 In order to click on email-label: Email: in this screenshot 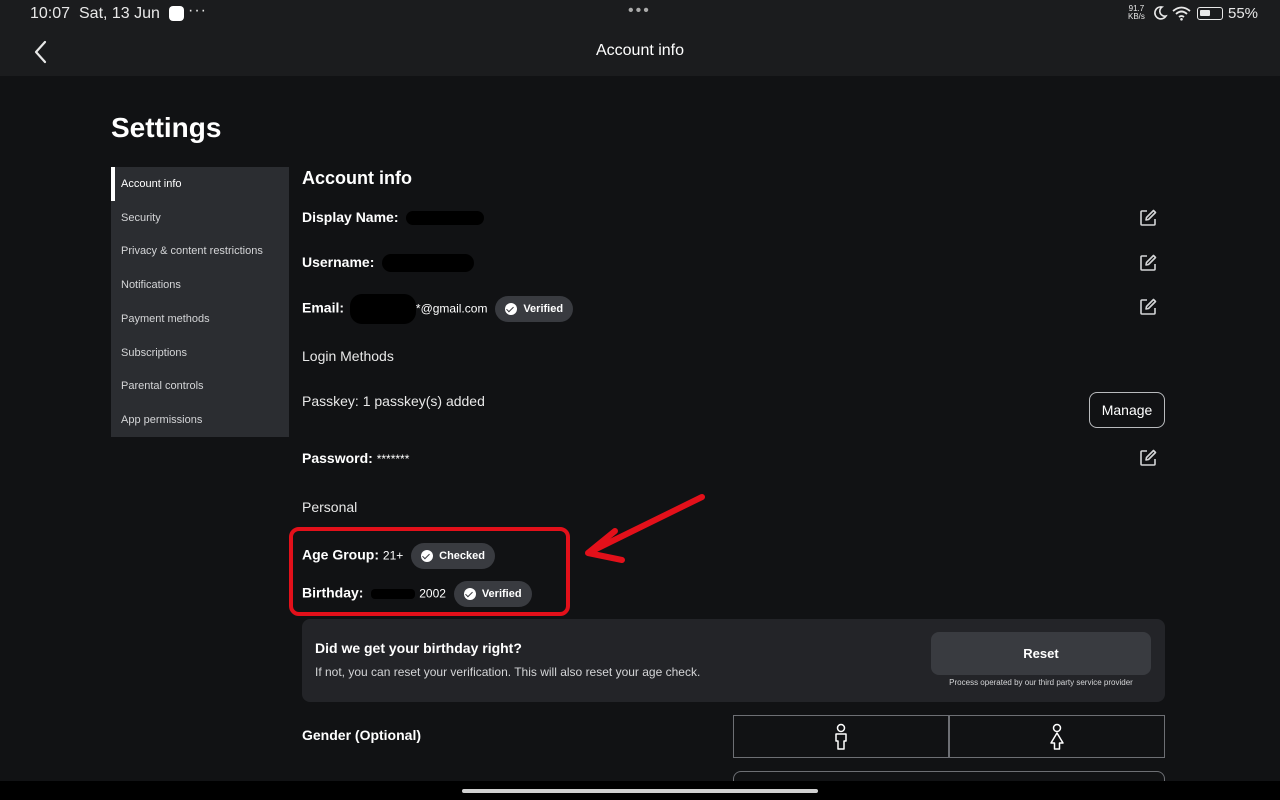, I will do `click(323, 307)`.